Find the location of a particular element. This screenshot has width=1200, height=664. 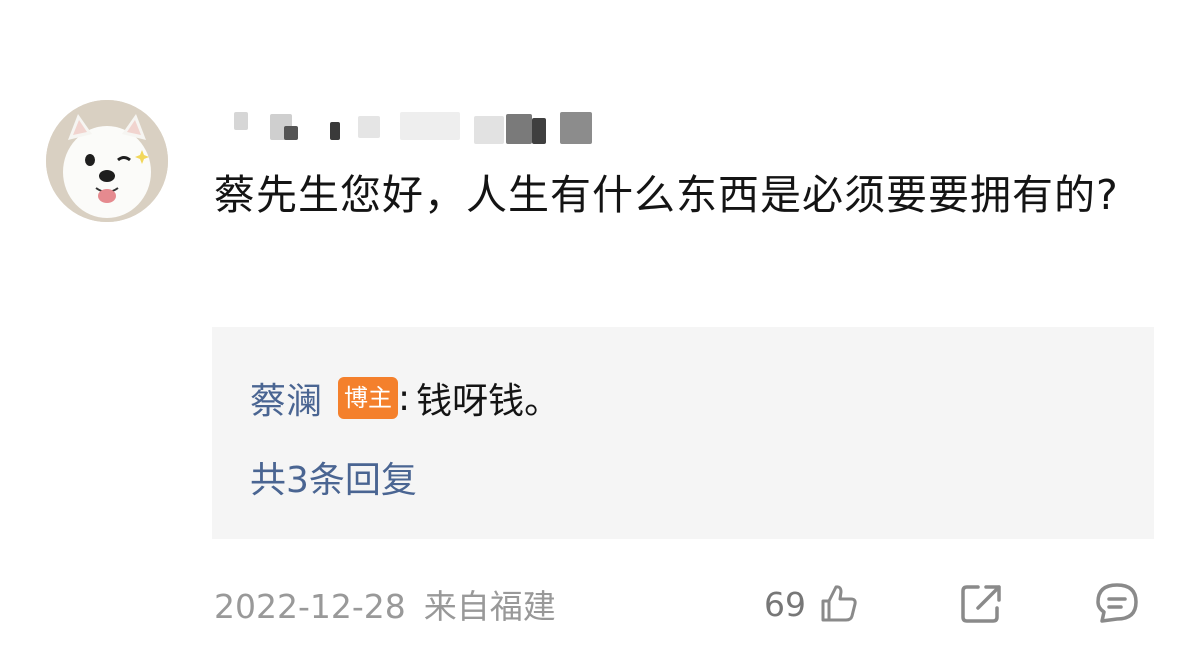

reply-line: 蔡澜 博主 : 钱呀钱。 is located at coordinates (405, 398).